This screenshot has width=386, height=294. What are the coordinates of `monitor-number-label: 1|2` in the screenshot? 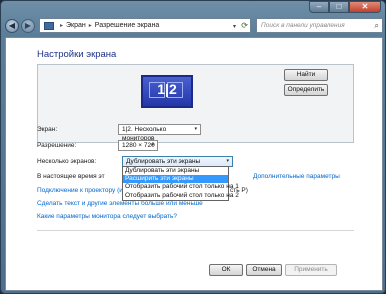 It's located at (167, 89).